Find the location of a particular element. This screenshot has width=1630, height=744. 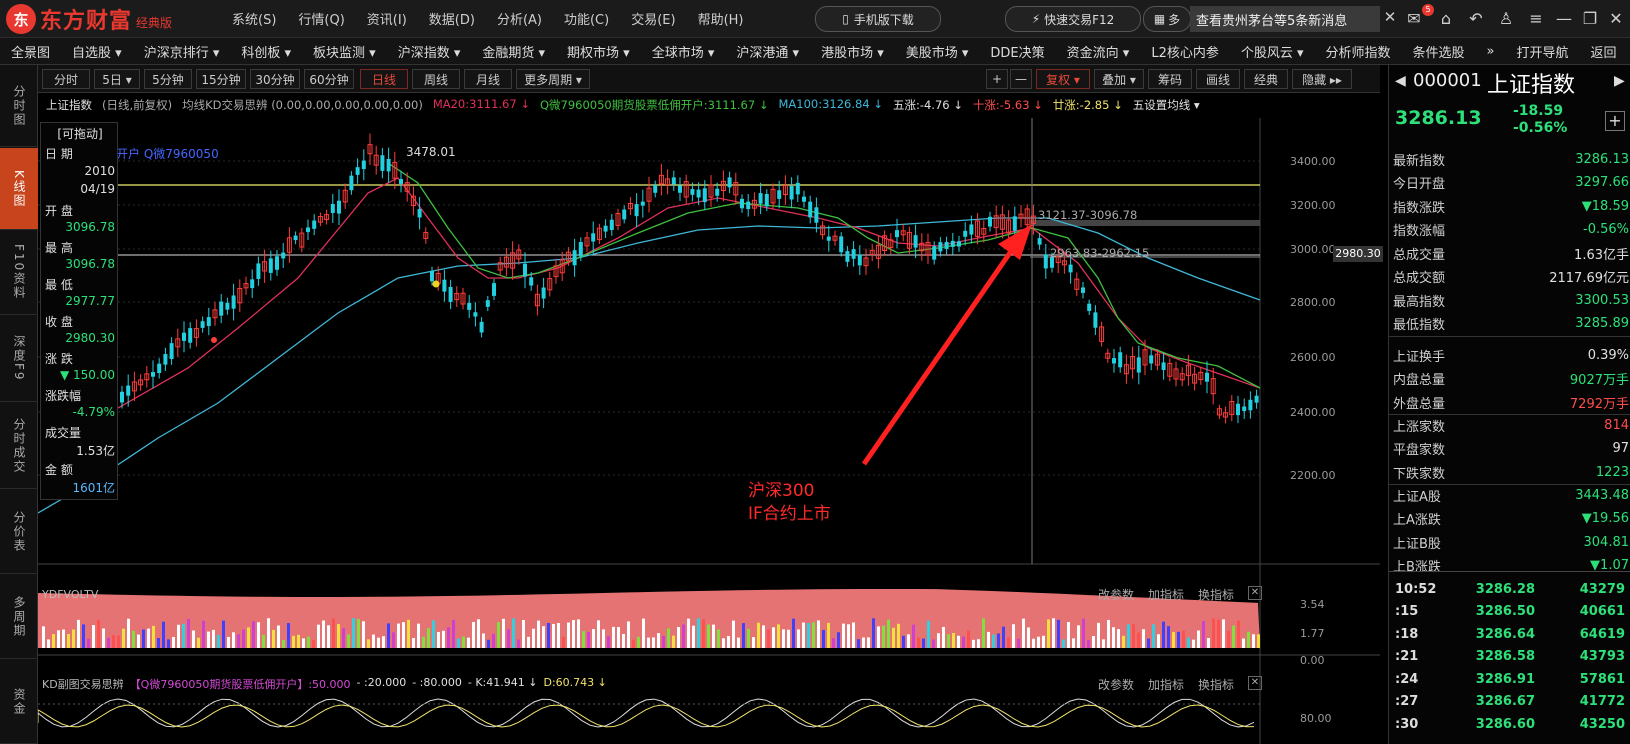

period-5day: 5日 ▾ is located at coordinates (117, 79).